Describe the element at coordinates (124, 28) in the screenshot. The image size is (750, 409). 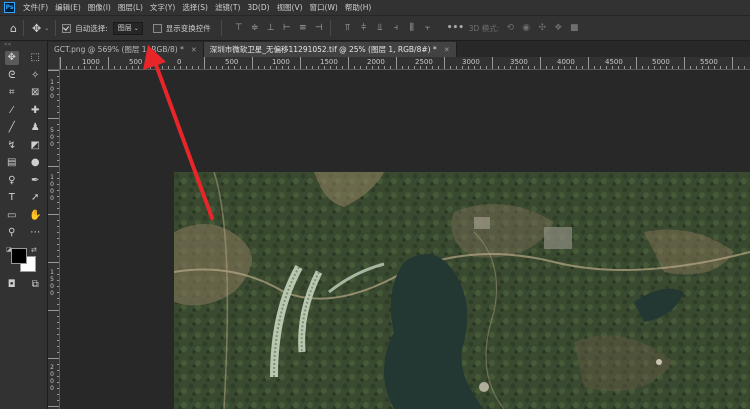
I see `layer-select-value: 图层` at that location.